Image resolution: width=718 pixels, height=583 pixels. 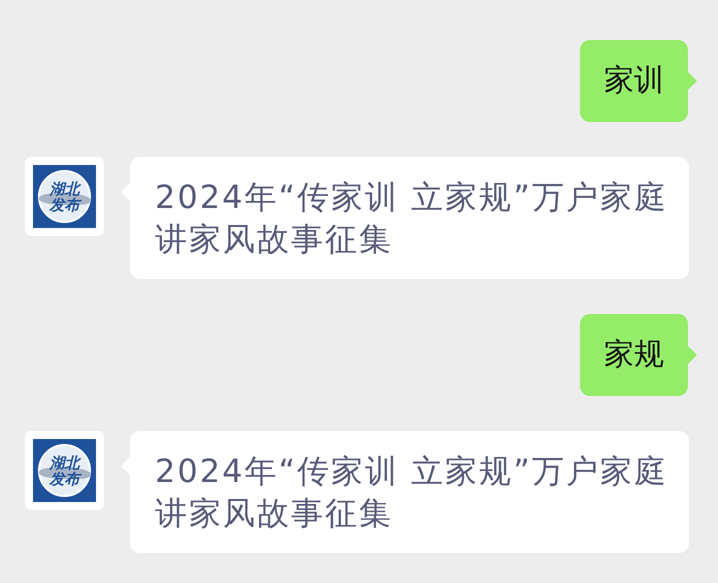 What do you see at coordinates (634, 81) in the screenshot?
I see `sent-message-bubble: 家训` at bounding box center [634, 81].